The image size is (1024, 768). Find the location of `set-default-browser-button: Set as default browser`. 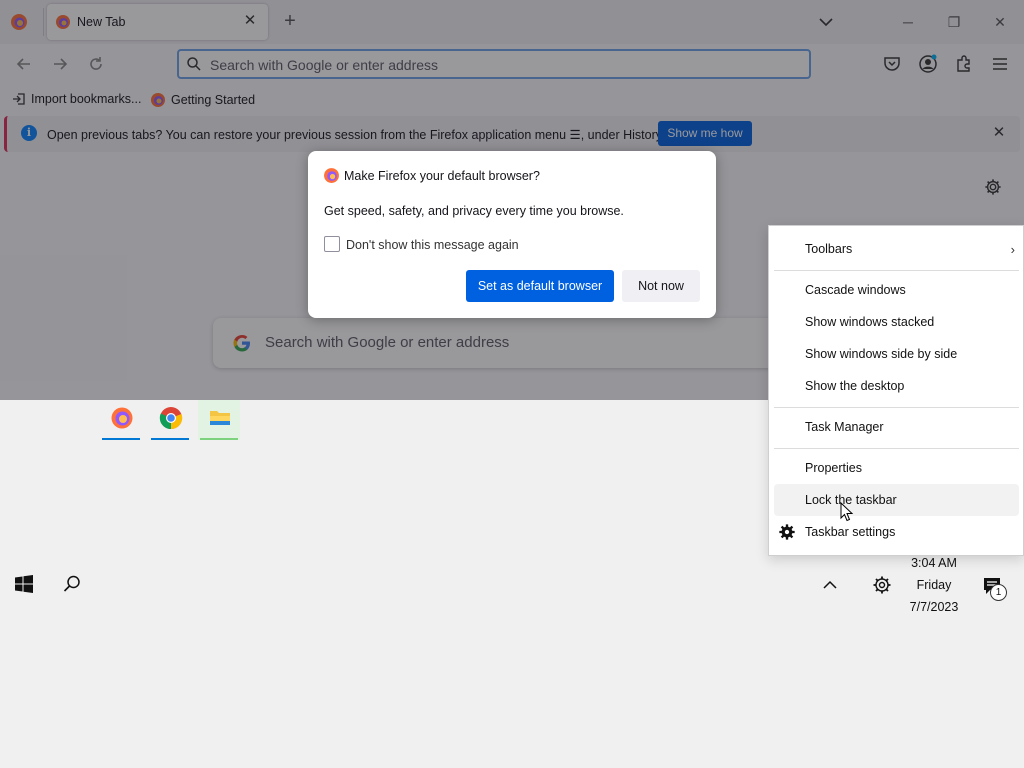

set-default-browser-button: Set as default browser is located at coordinates (540, 286).